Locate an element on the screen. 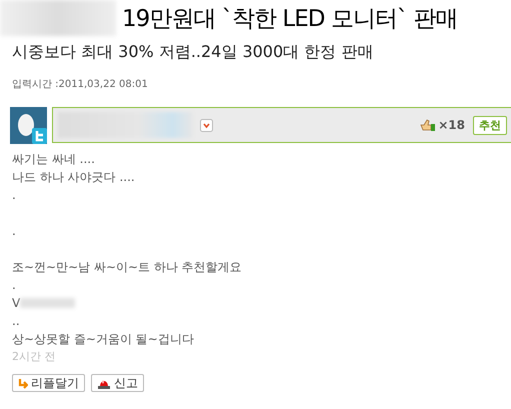 The height and width of the screenshot is (409, 511). comment-line: .. is located at coordinates (16, 321).